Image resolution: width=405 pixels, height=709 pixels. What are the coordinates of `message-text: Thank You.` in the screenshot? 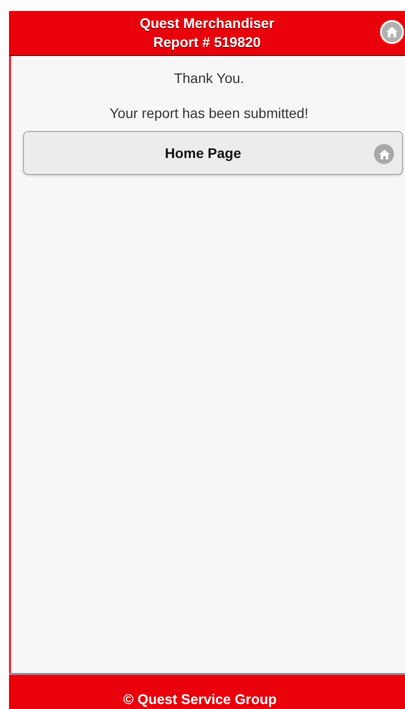 It's located at (209, 78).